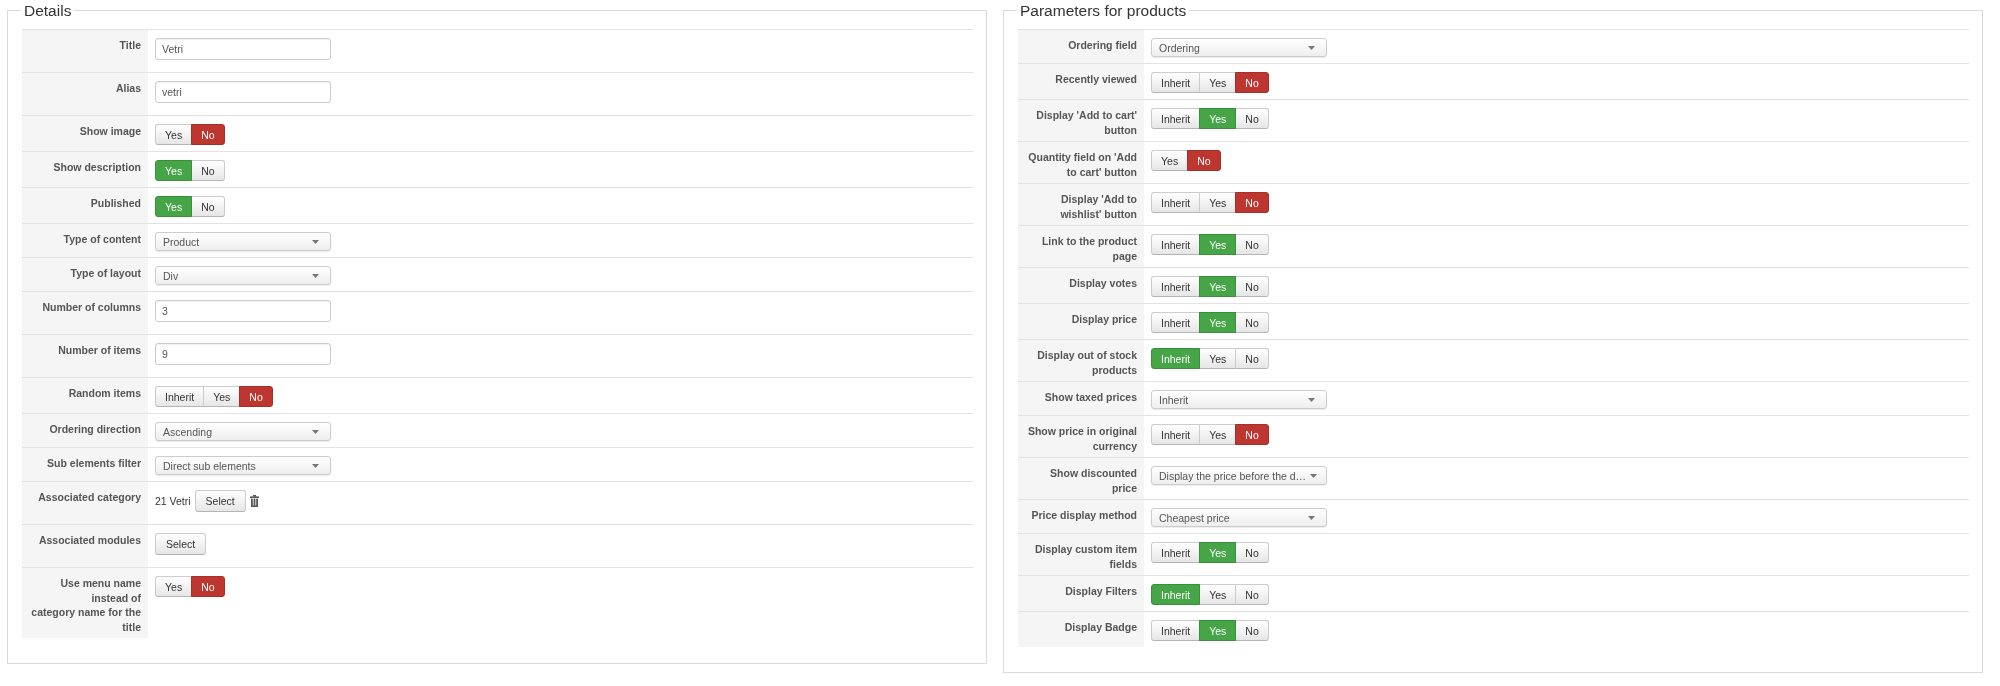  I want to click on trash-icon, so click(254, 501).